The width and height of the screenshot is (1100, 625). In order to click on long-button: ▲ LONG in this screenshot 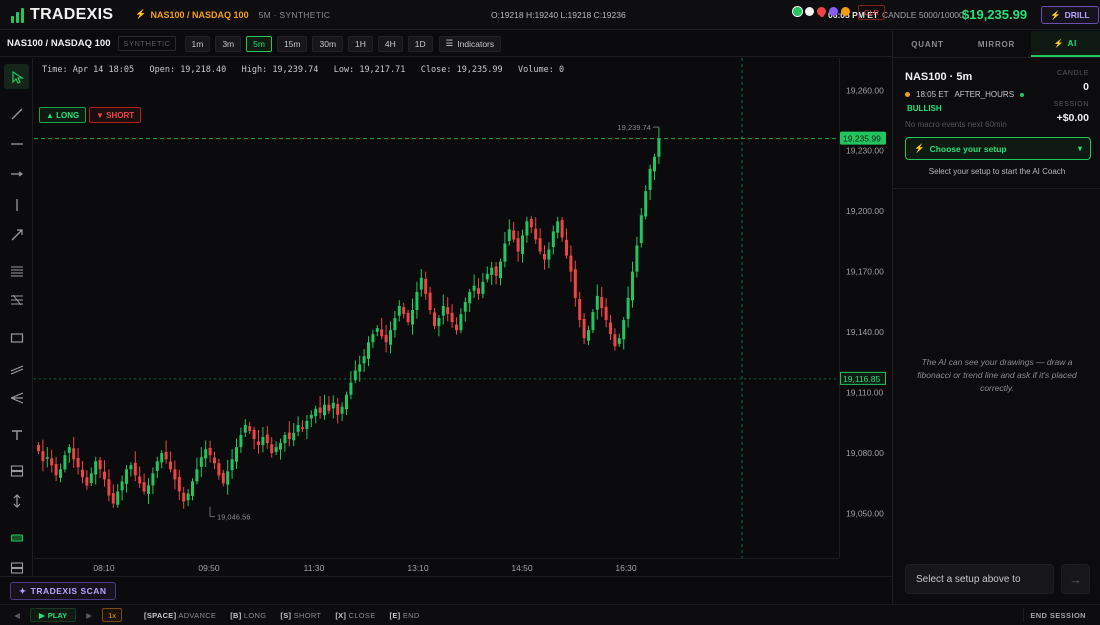, I will do `click(63, 115)`.